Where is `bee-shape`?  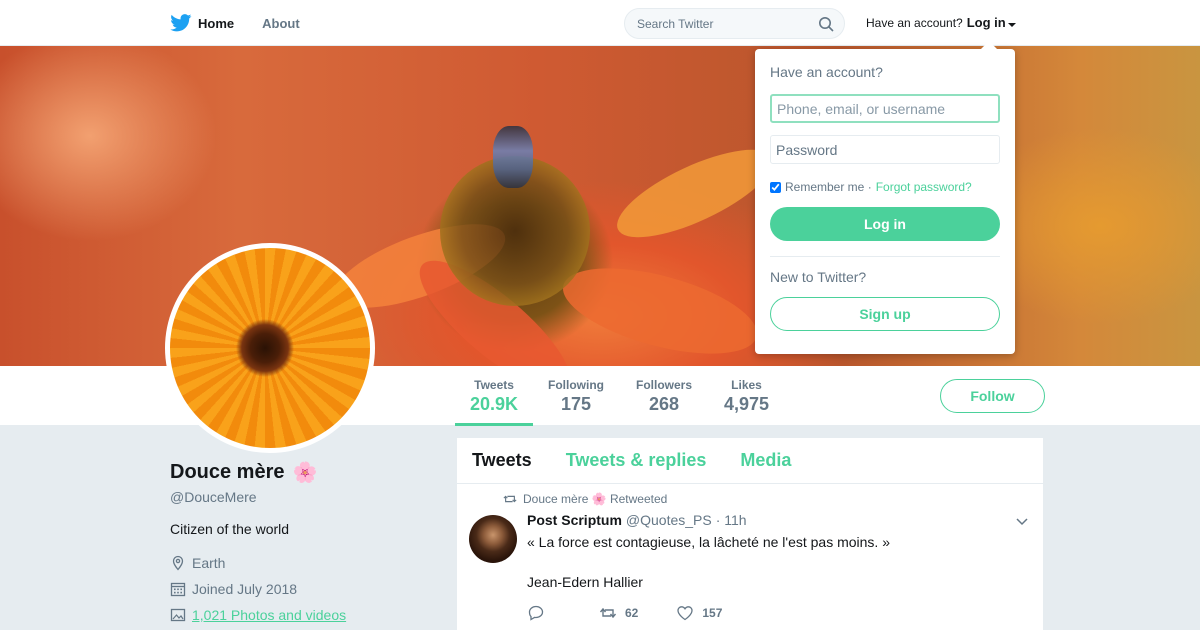 bee-shape is located at coordinates (513, 157).